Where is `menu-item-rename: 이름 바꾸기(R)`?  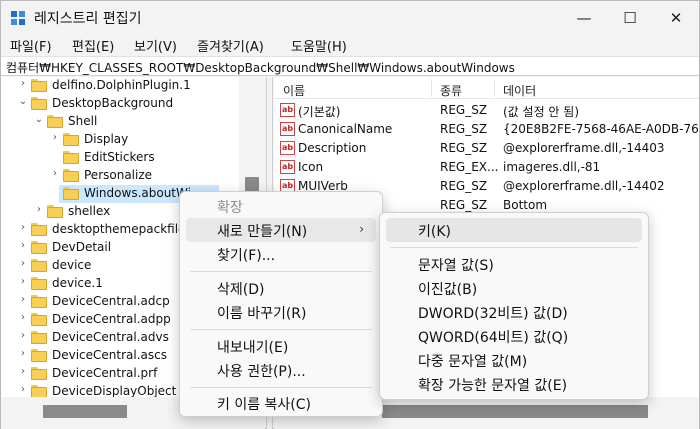 menu-item-rename: 이름 바꾸기(R) is located at coordinates (281, 312).